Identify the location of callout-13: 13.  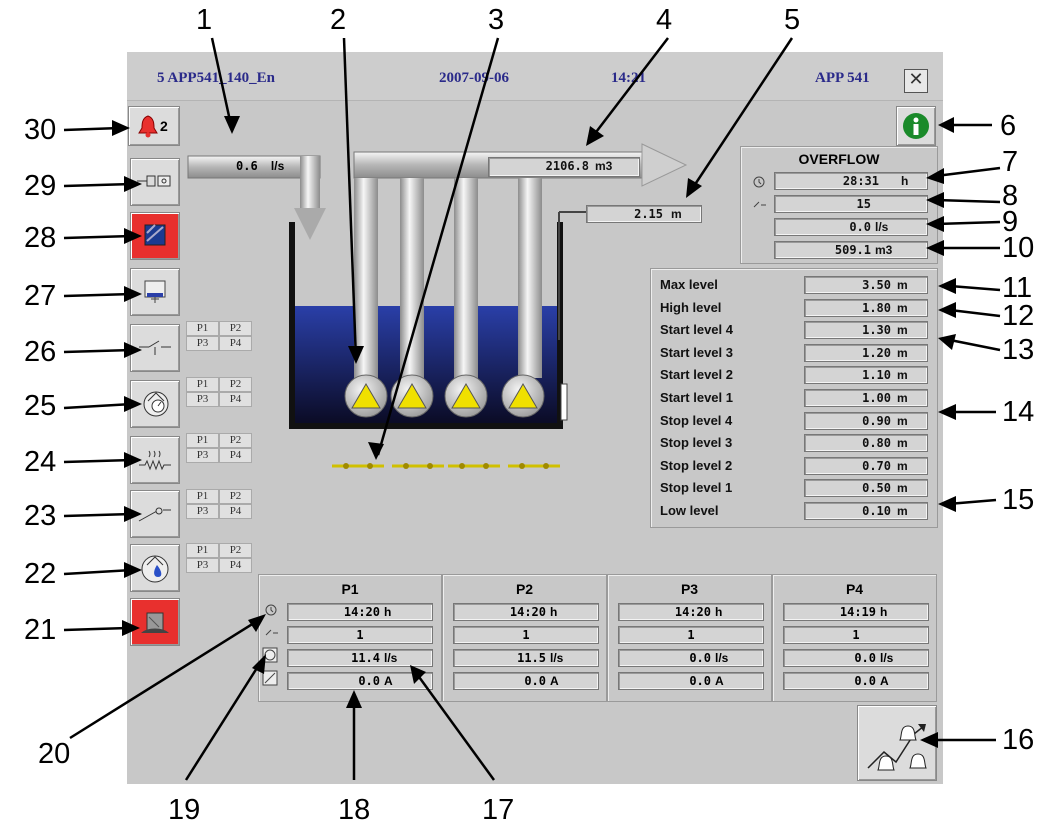
(1018, 350).